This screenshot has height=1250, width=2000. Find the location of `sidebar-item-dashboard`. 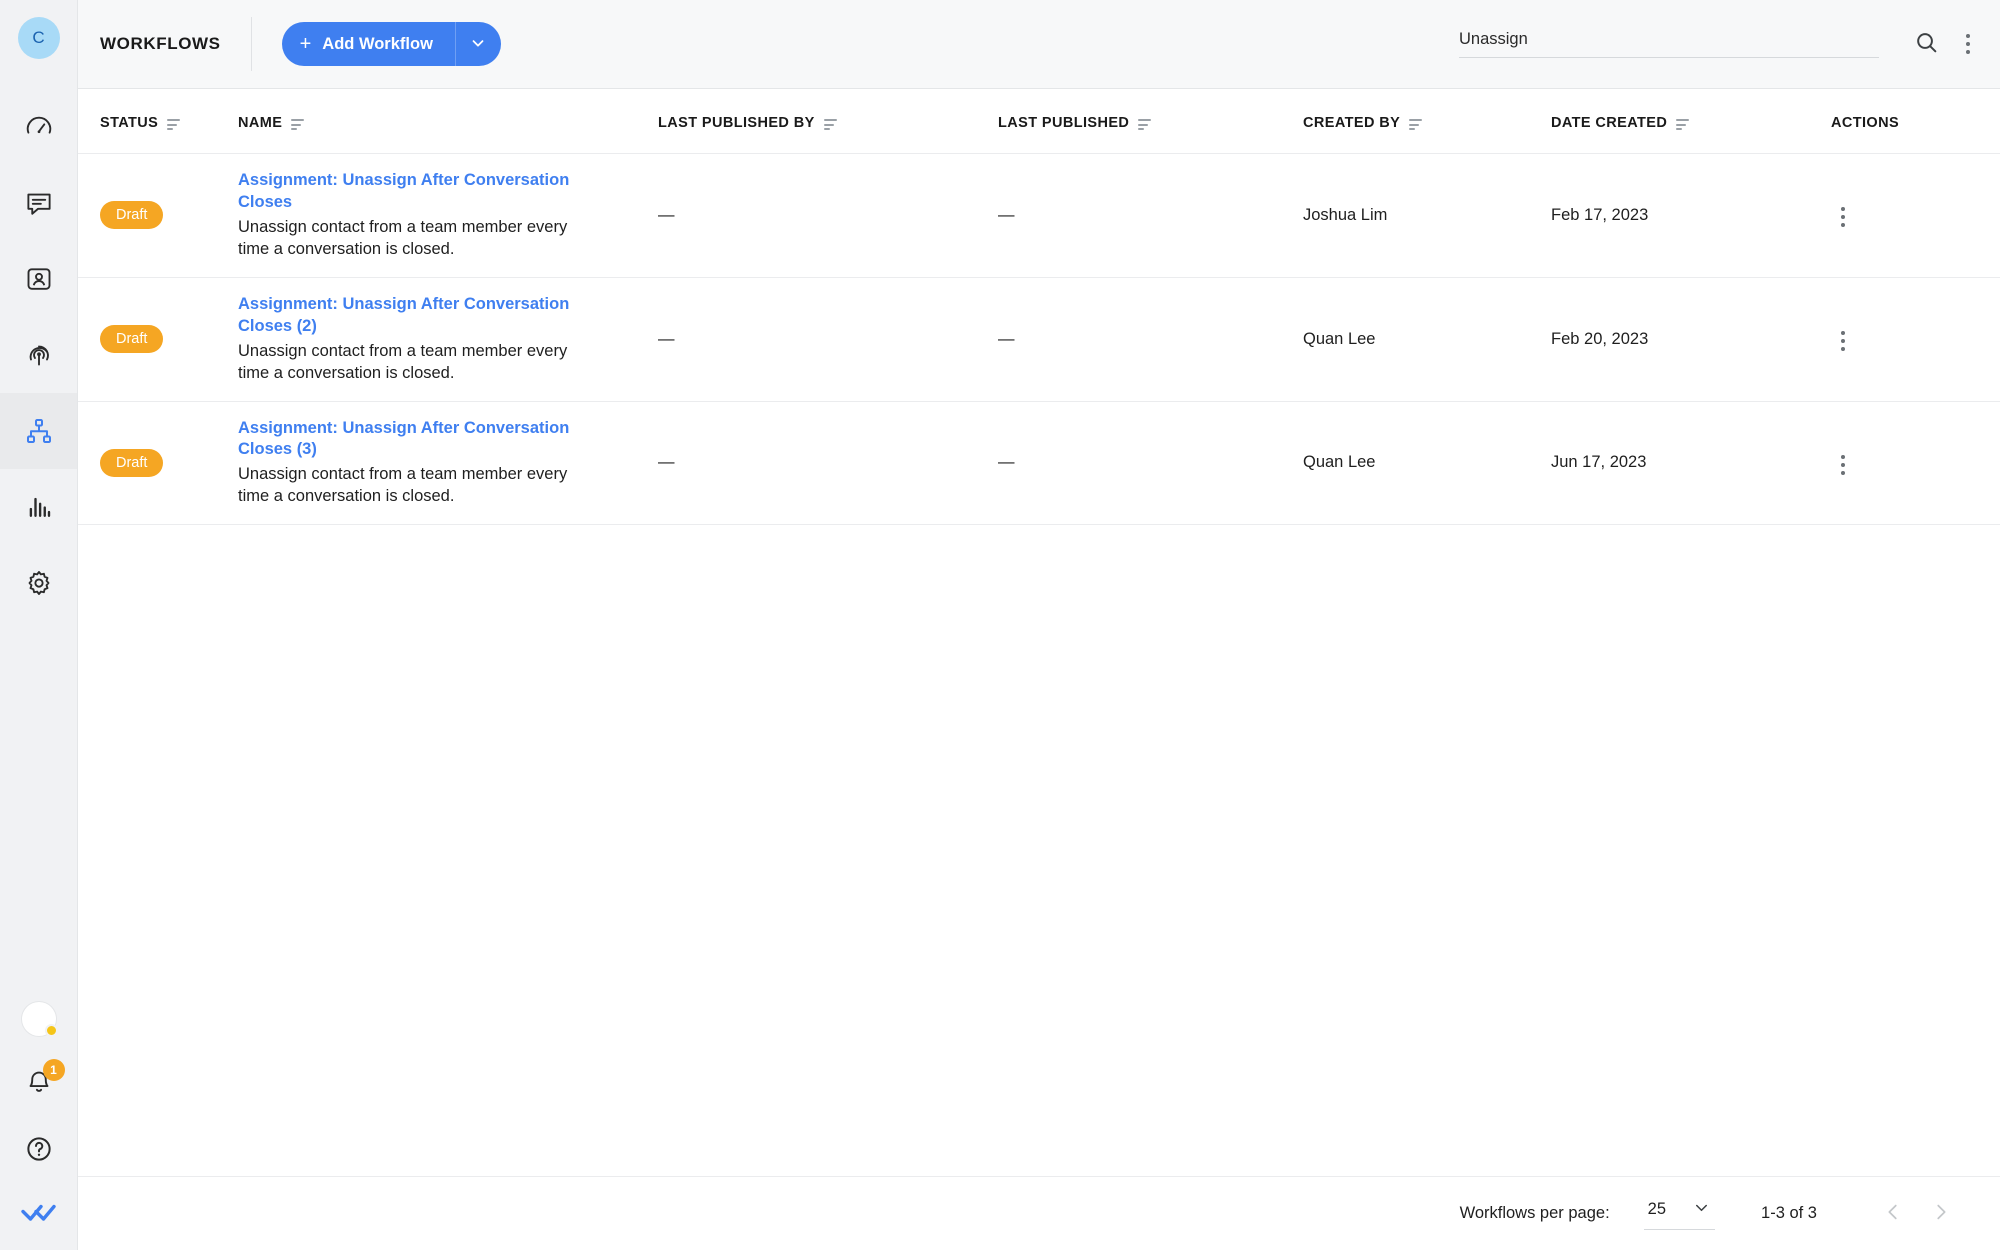

sidebar-item-dashboard is located at coordinates (38, 127).